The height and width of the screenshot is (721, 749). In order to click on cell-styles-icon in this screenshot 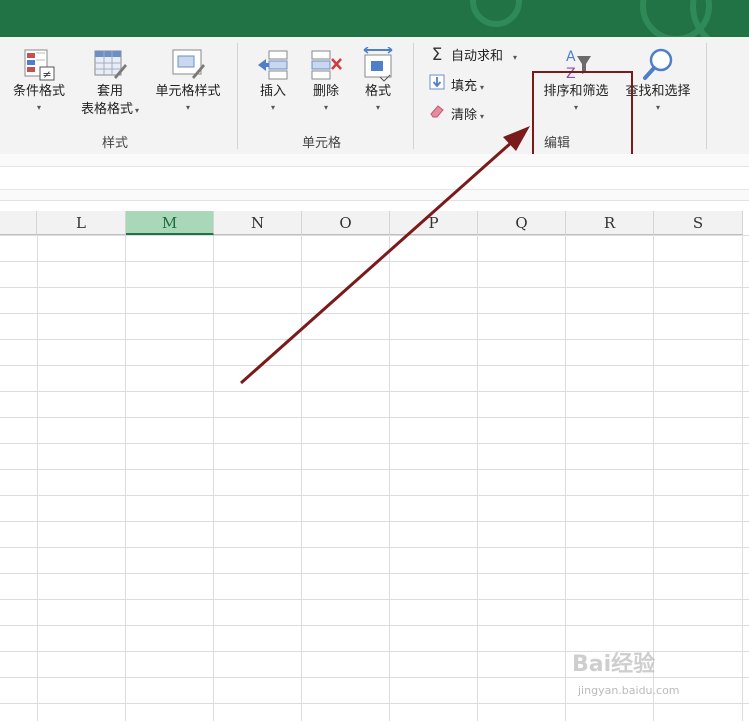, I will do `click(188, 64)`.